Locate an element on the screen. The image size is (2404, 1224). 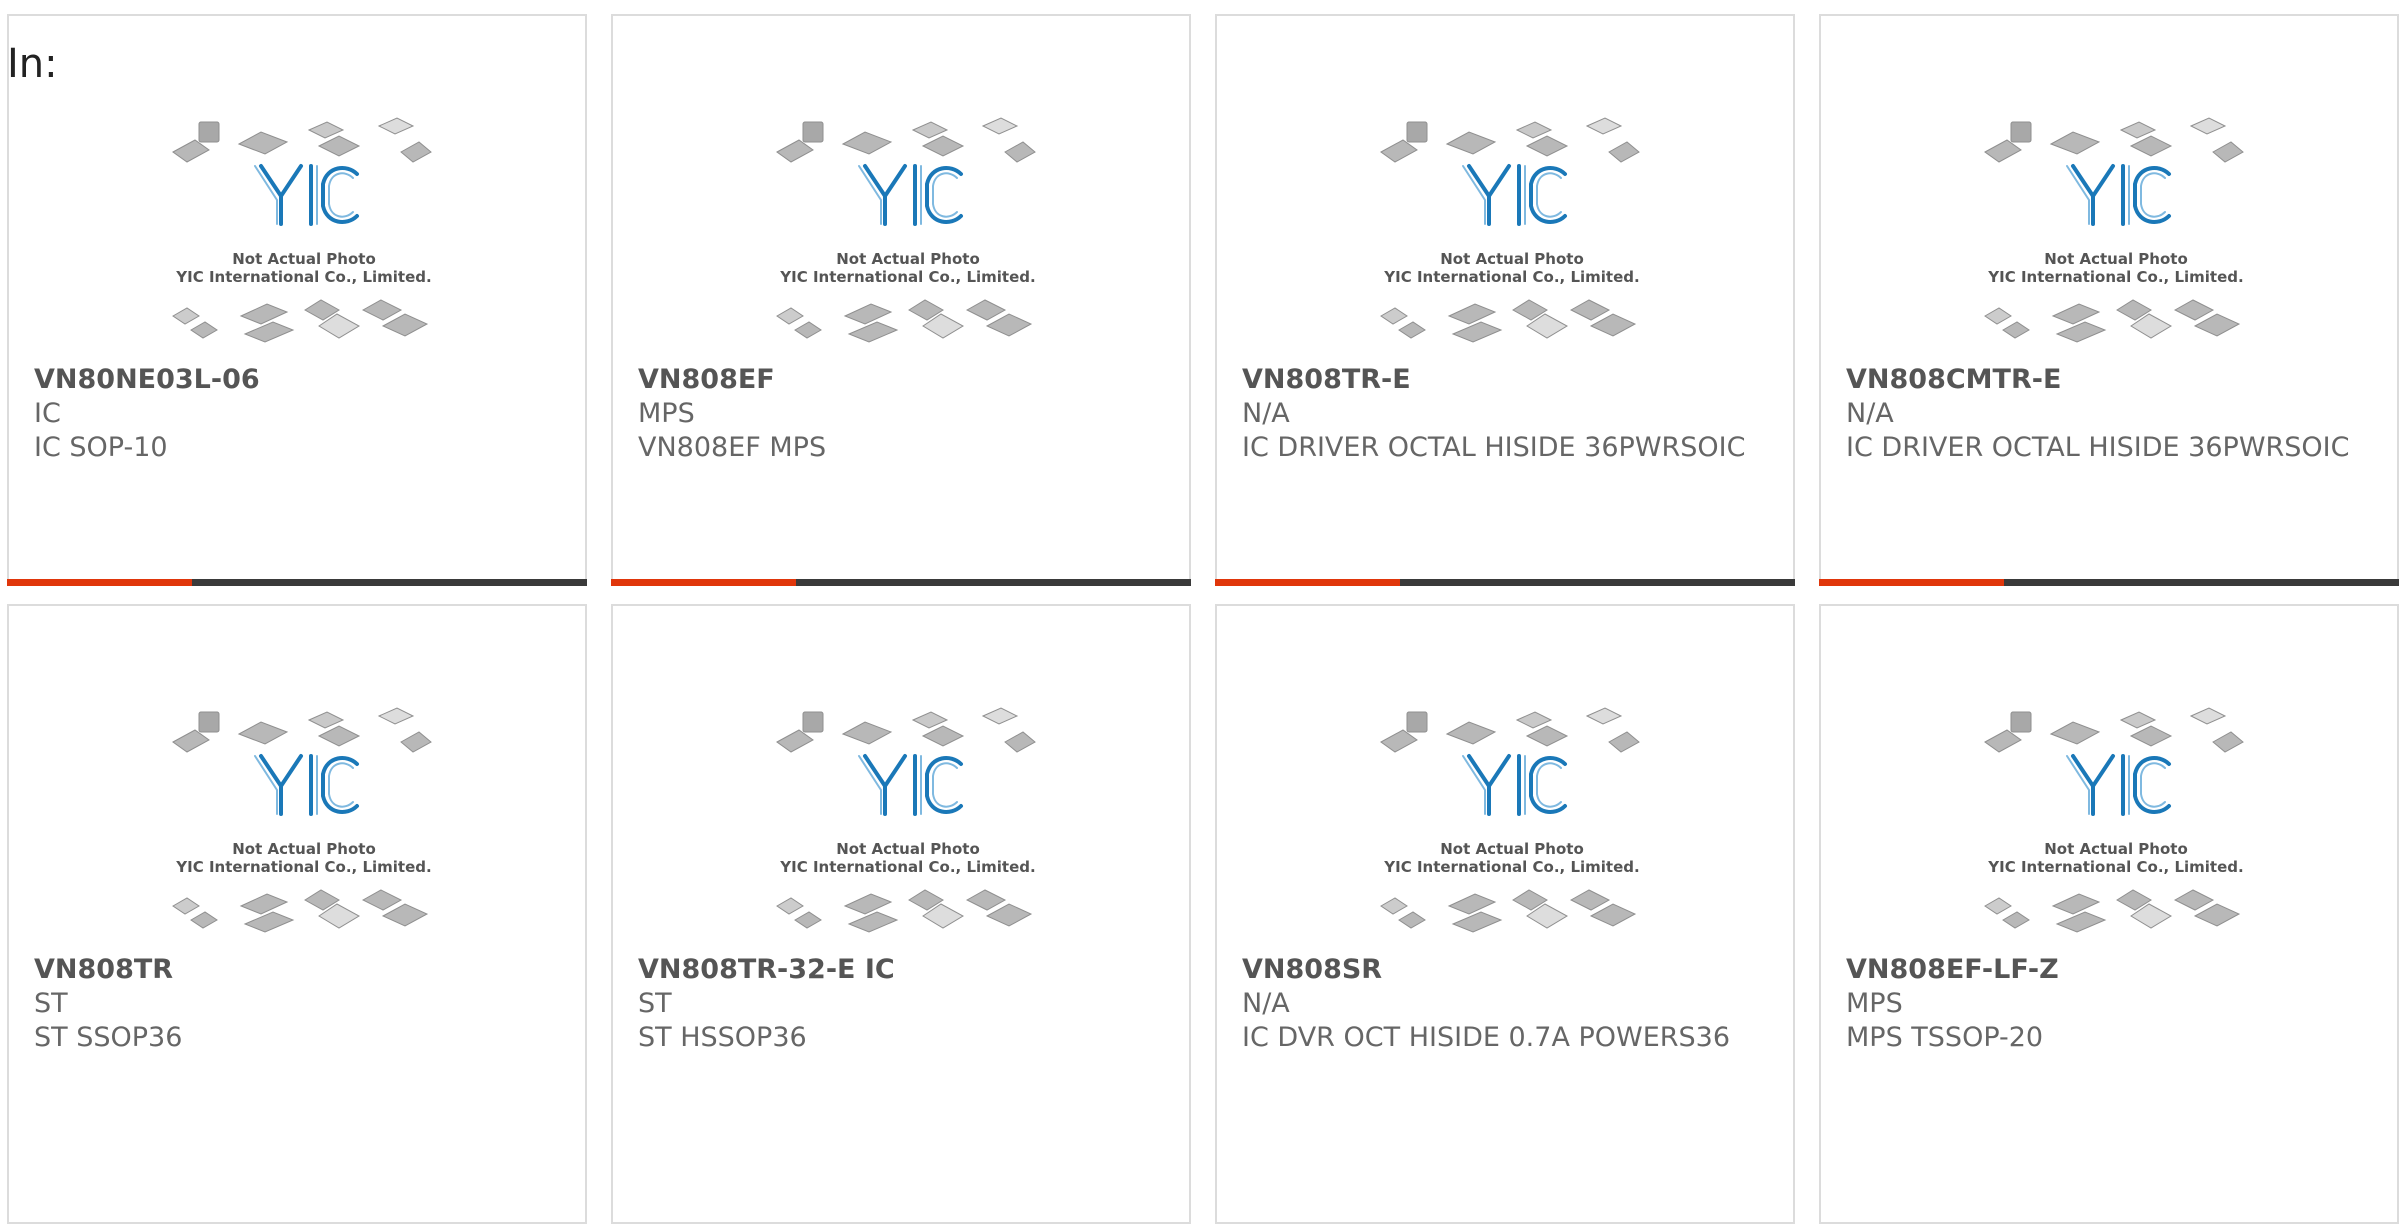
filter-label: In: is located at coordinates (32, 64).